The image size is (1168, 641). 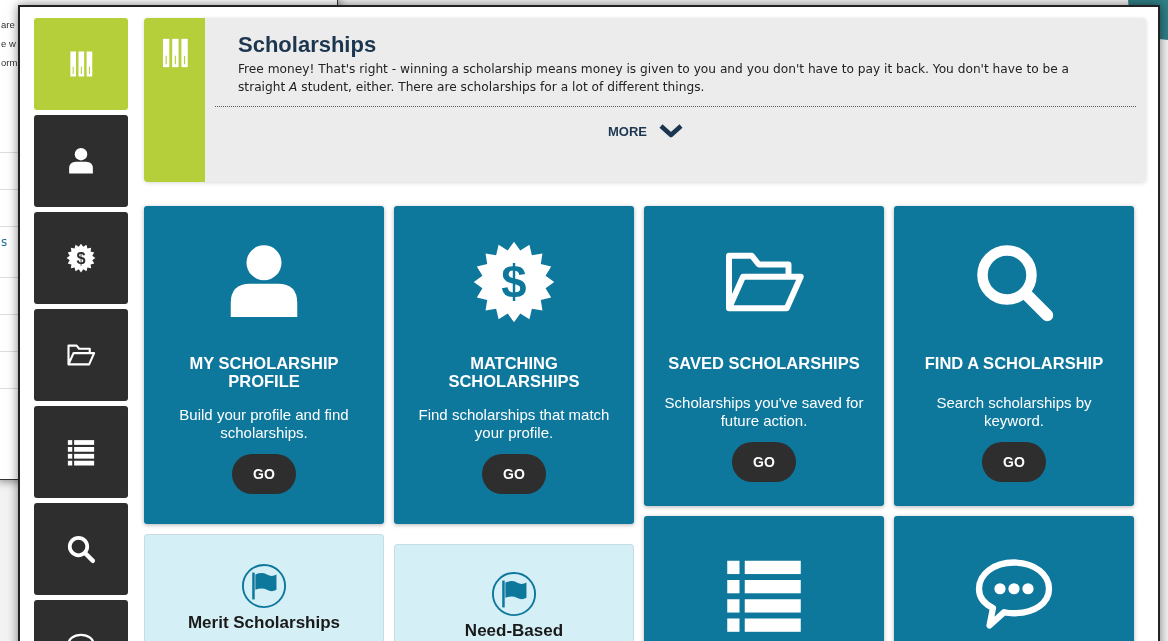 I want to click on card-description: Find scholarships that match your profile., so click(x=514, y=424).